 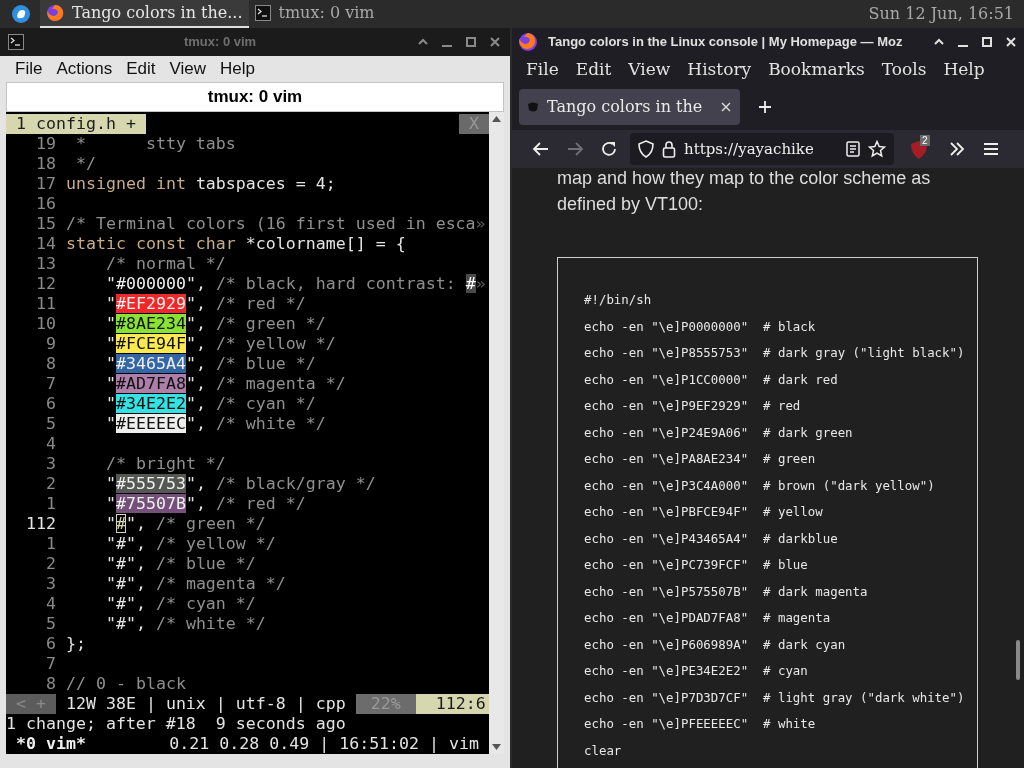 What do you see at coordinates (711, 538) in the screenshot?
I see `code-line: echo -en "\e]P43465A4" # darkblue` at bounding box center [711, 538].